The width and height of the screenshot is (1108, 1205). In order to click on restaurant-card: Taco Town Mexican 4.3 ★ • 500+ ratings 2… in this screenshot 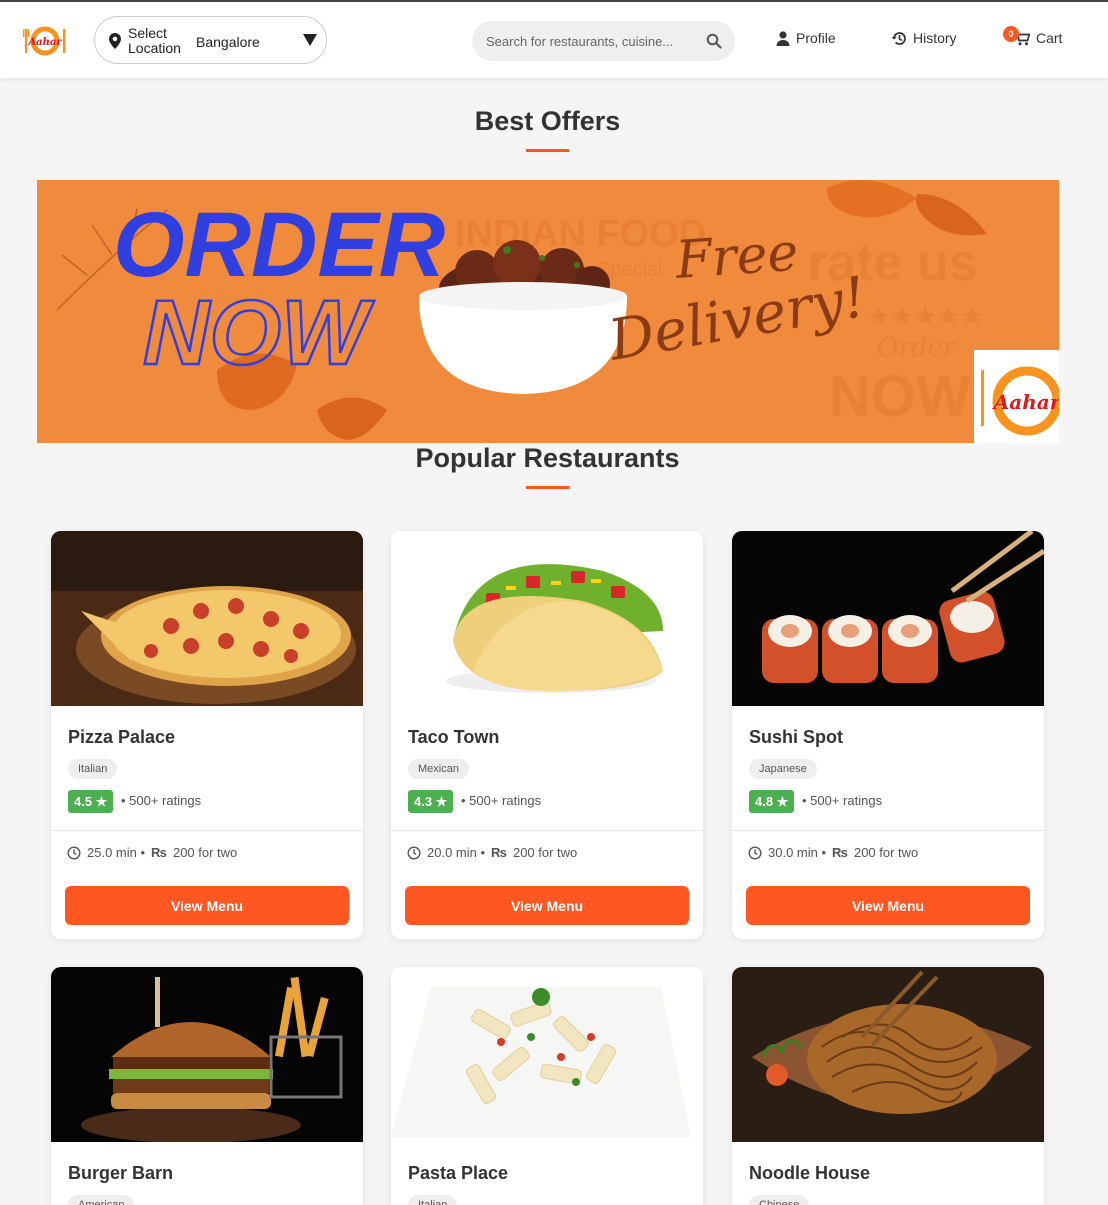, I will do `click(547, 735)`.